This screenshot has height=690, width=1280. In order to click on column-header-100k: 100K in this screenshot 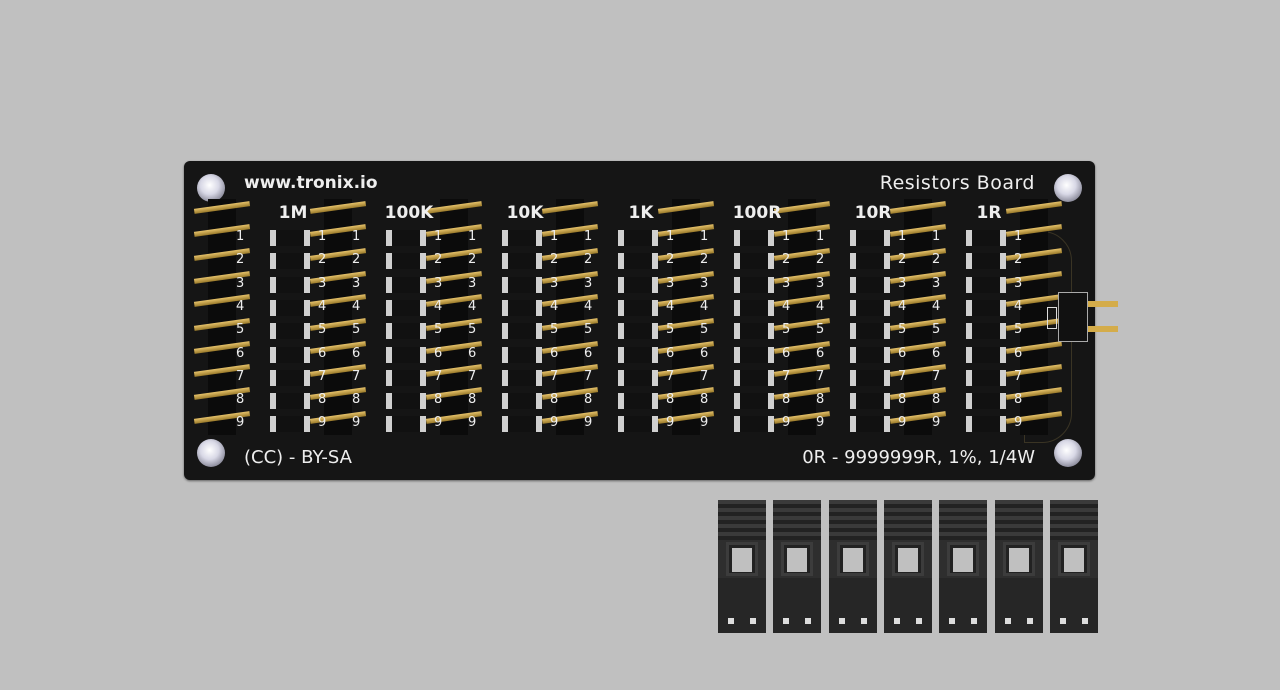, I will do `click(409, 213)`.